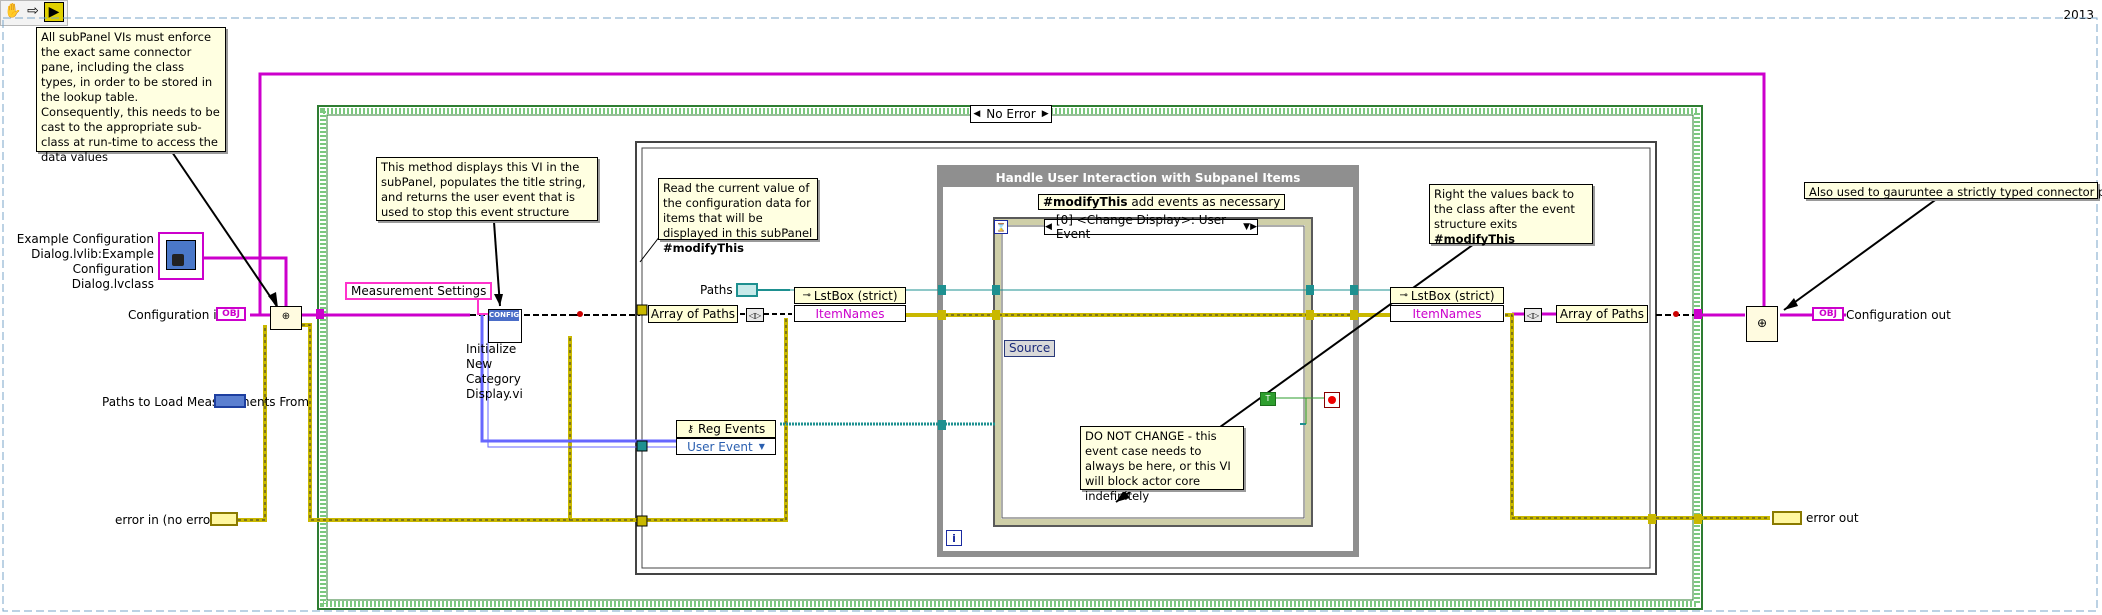 The image size is (2102, 615). What do you see at coordinates (1533, 315) in the screenshot?
I see `bundle-icon: ◁▷` at bounding box center [1533, 315].